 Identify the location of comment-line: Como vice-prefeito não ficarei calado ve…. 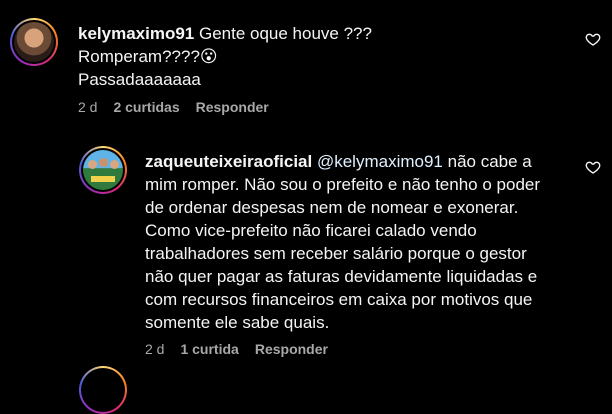
(311, 230).